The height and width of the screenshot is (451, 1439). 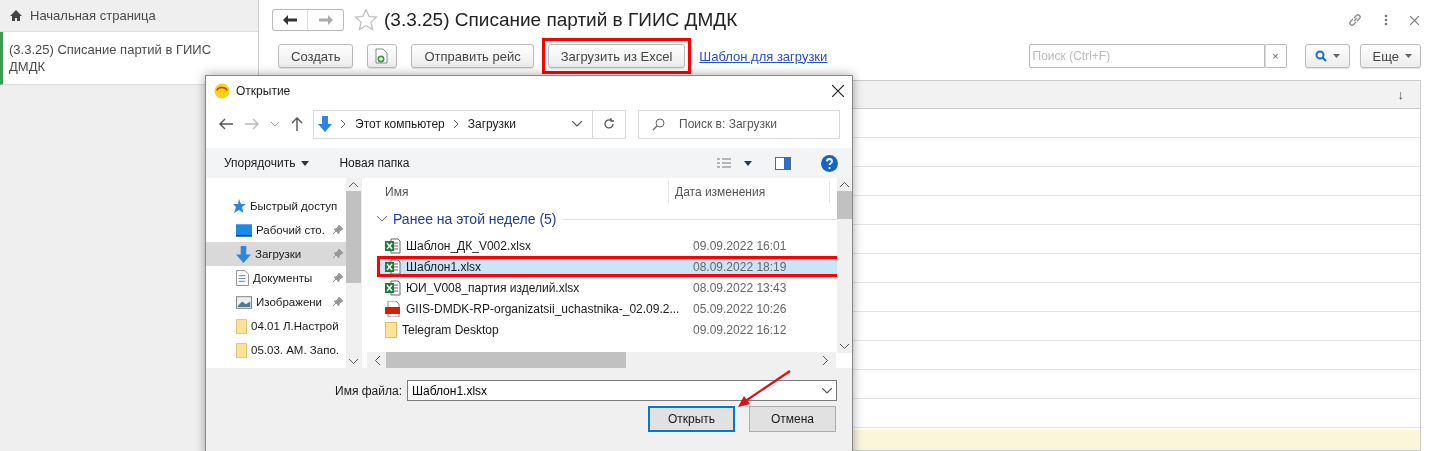 What do you see at coordinates (276, 254) in the screenshot?
I see `nav-item: Загрузки` at bounding box center [276, 254].